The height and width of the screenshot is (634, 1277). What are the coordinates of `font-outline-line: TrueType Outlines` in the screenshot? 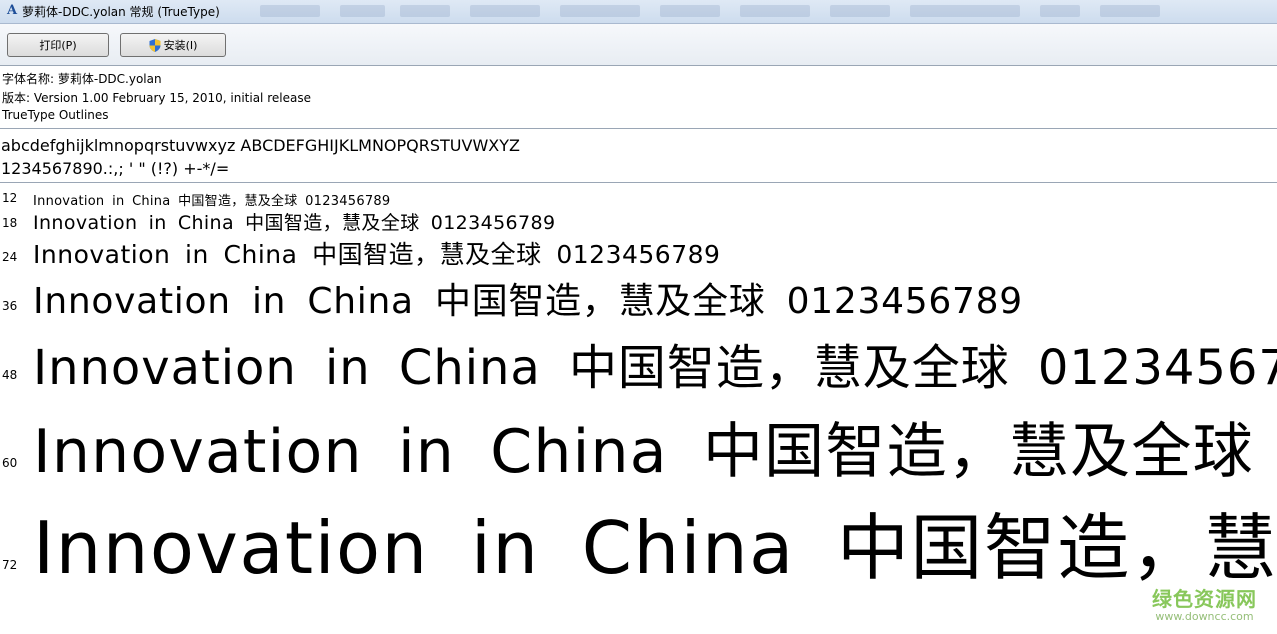 It's located at (55, 115).